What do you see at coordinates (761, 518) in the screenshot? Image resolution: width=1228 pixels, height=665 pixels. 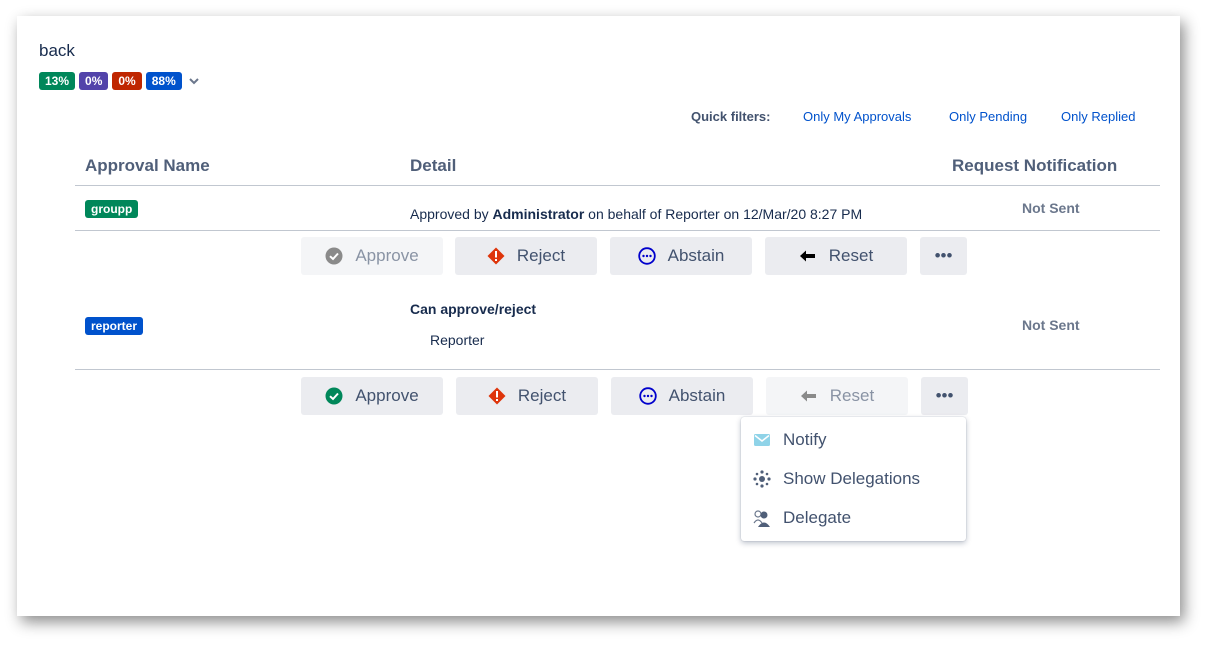 I see `delegate-user-icon` at bounding box center [761, 518].